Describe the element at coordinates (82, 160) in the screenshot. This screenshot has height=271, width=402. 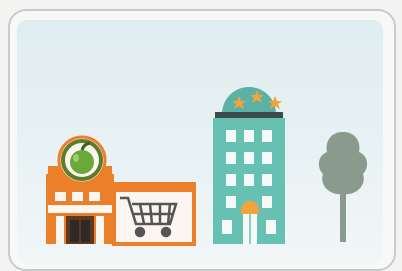
I see `apple-icon` at that location.